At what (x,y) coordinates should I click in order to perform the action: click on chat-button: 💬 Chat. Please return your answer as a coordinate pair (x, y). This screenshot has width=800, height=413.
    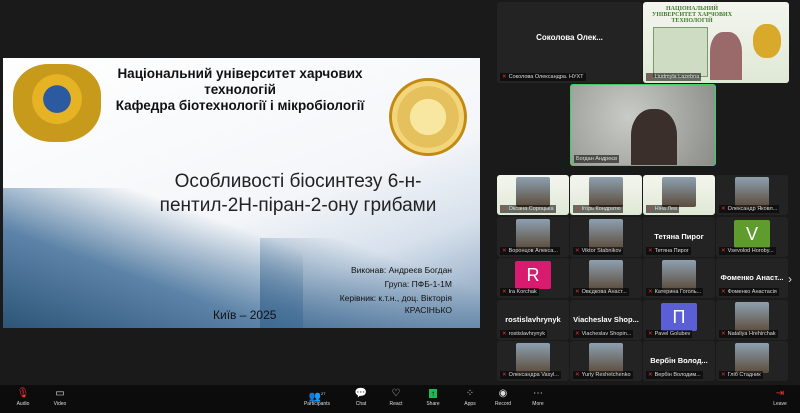
    Looking at the image, I should click on (361, 397).